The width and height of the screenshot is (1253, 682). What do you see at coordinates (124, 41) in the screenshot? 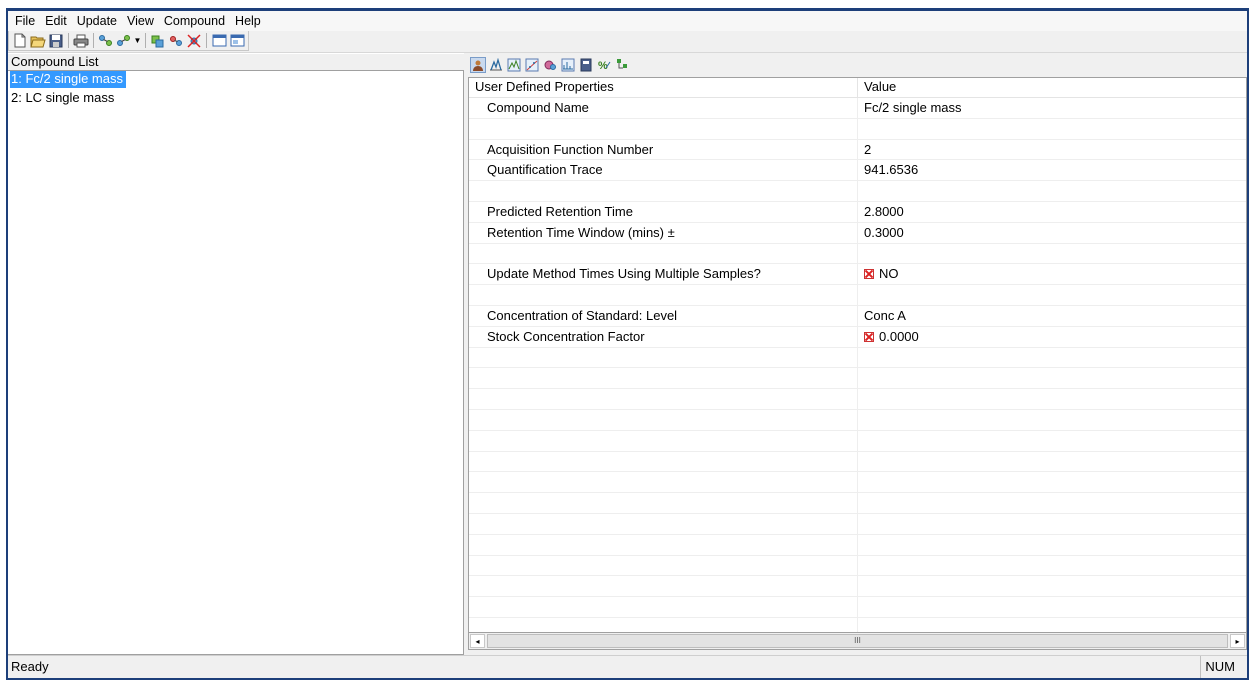
I see `insert-compound-icon` at bounding box center [124, 41].